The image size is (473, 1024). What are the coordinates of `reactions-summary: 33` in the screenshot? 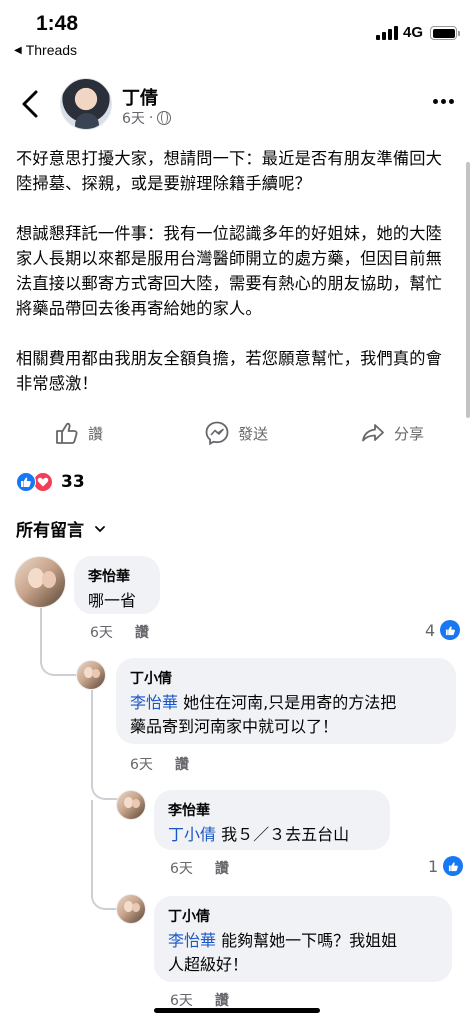 It's located at (50, 482).